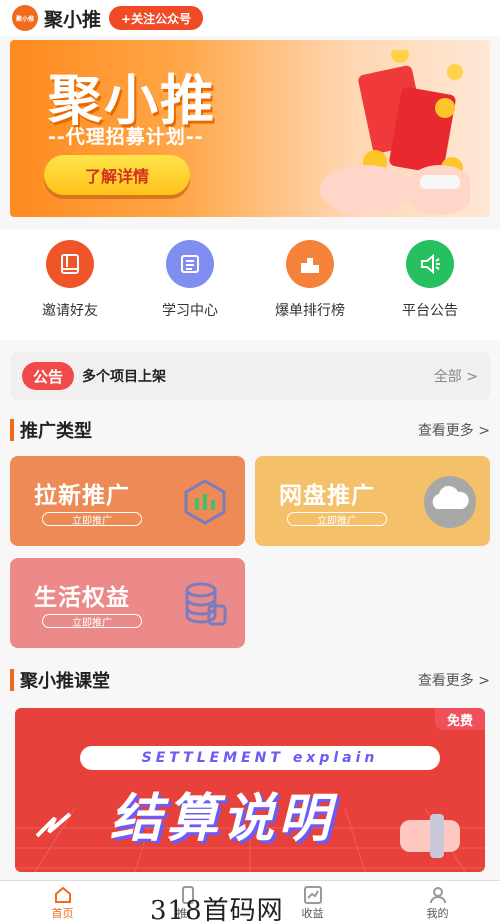 This screenshot has width=500, height=924. I want to click on notice-all-link: 全部 >, so click(456, 376).